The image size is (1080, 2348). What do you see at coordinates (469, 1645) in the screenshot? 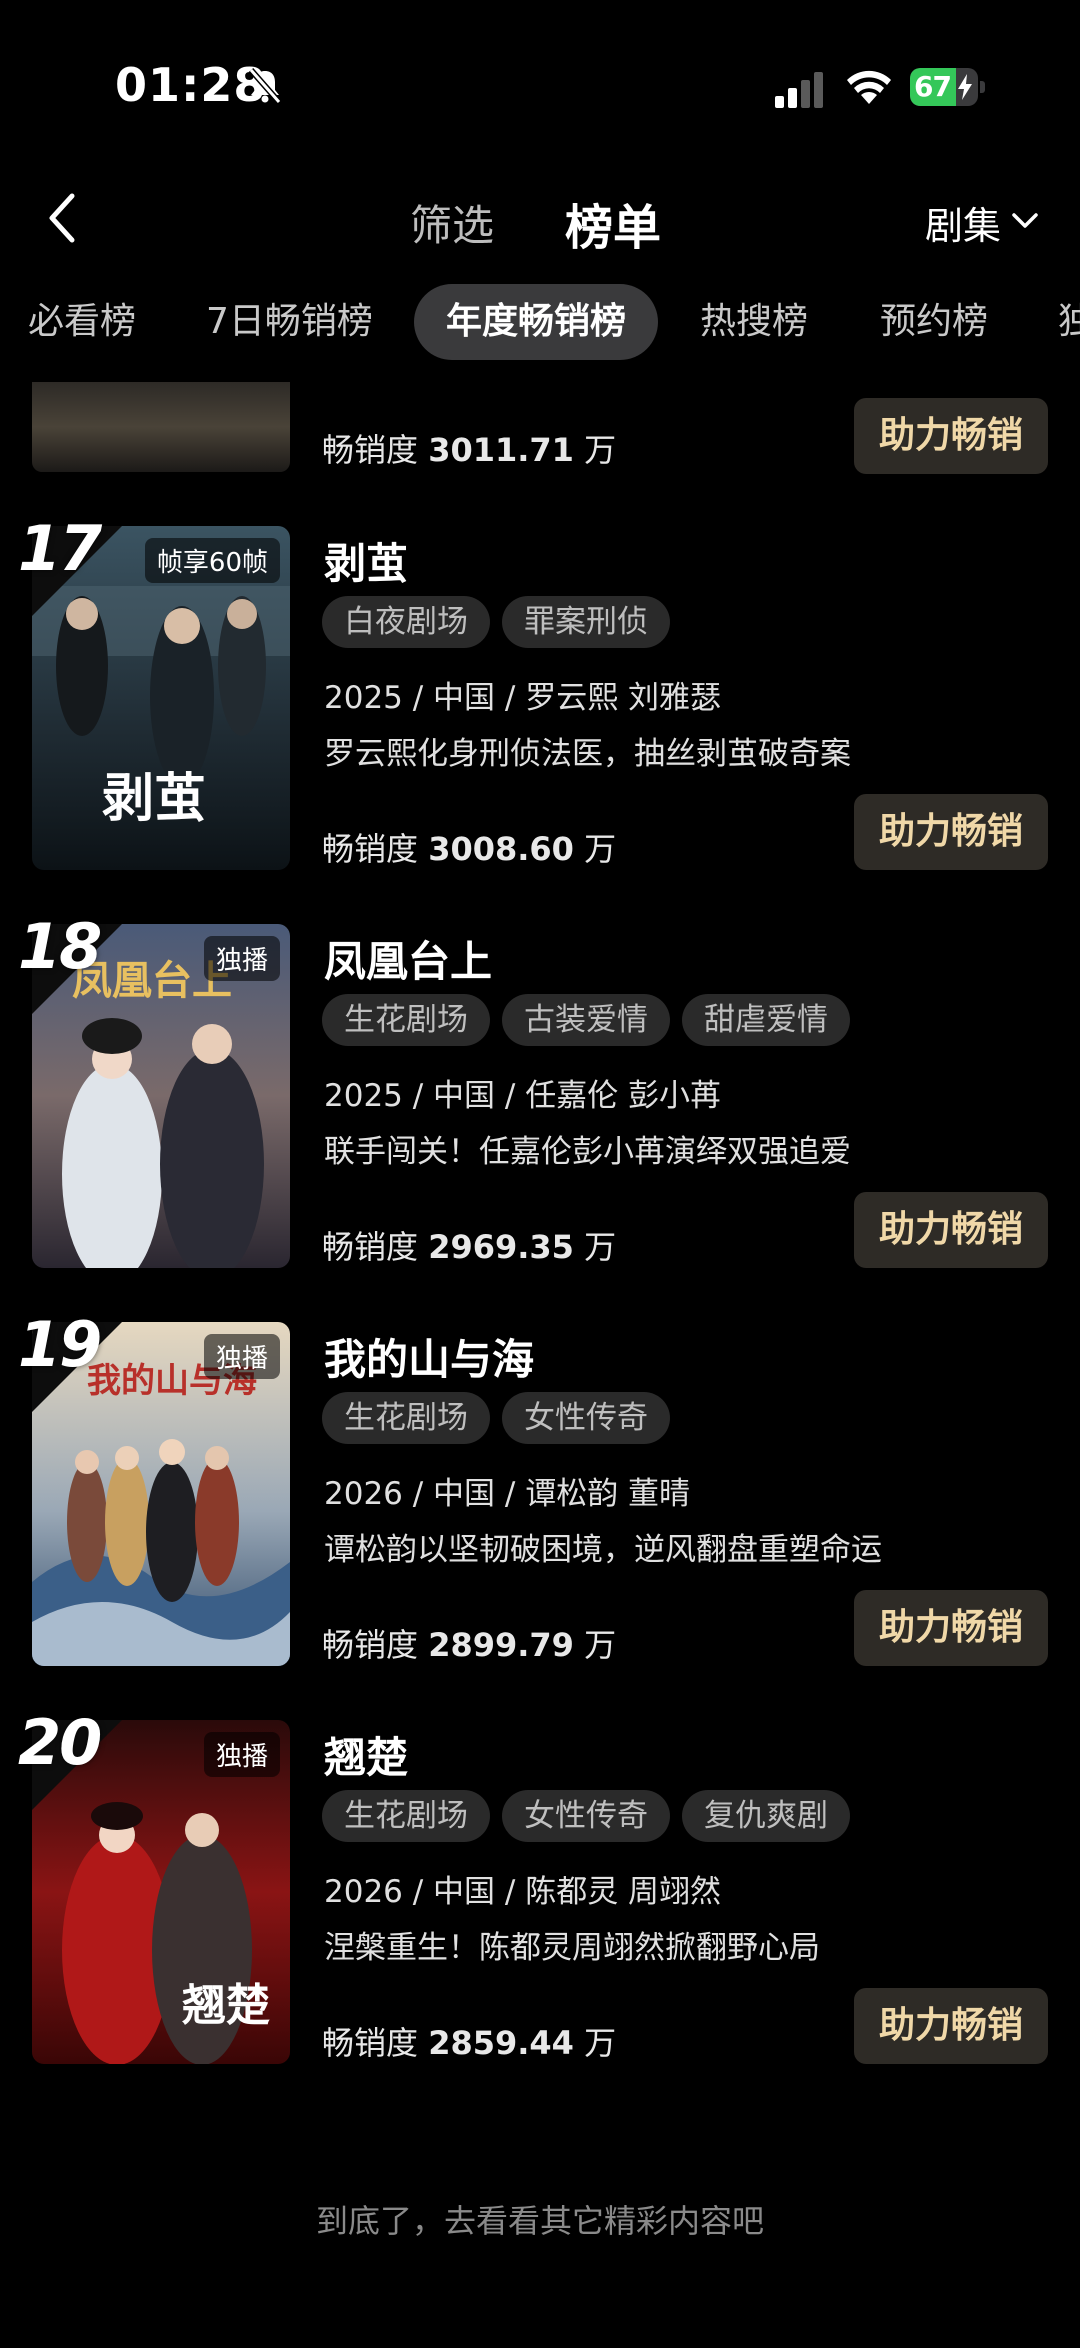
I see `sales-score: 畅销度 2899.79 万` at bounding box center [469, 1645].